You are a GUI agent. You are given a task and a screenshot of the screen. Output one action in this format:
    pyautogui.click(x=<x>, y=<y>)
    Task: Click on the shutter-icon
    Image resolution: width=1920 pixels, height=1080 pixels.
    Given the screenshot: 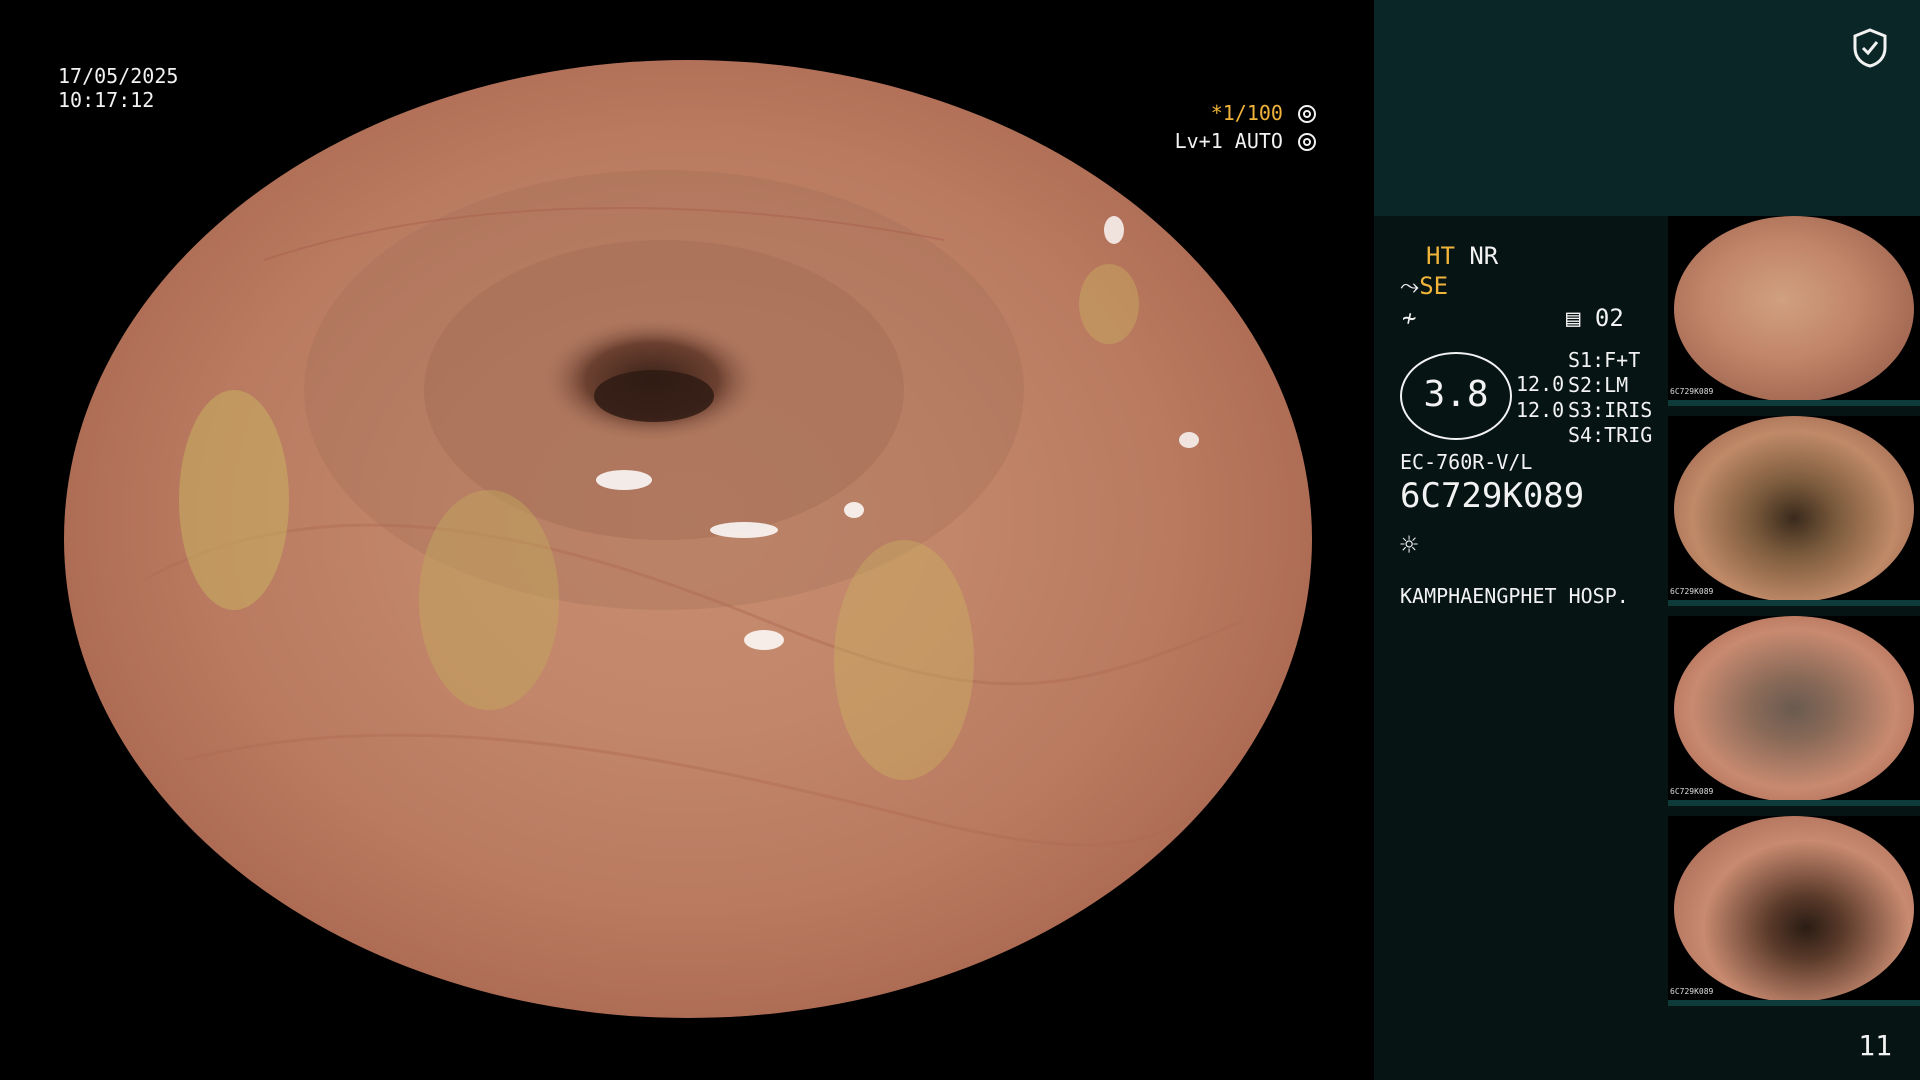 What is the action you would take?
    pyautogui.click(x=1307, y=114)
    